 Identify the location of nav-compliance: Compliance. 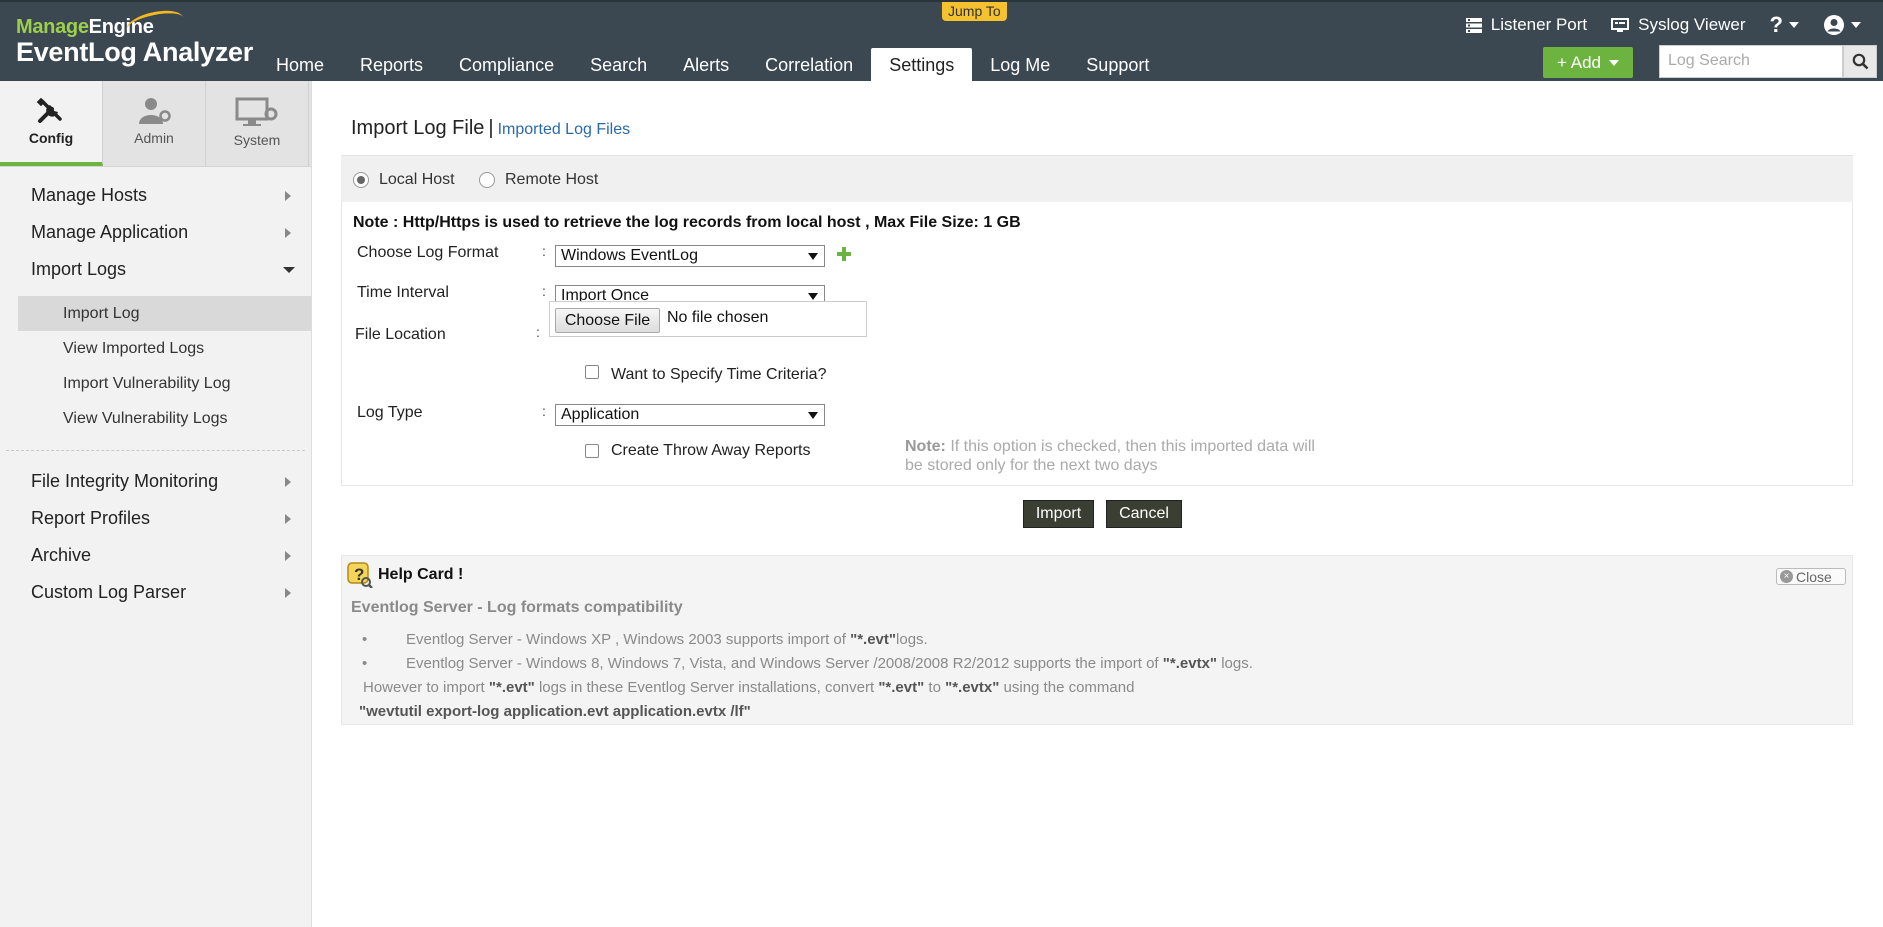
(506, 65).